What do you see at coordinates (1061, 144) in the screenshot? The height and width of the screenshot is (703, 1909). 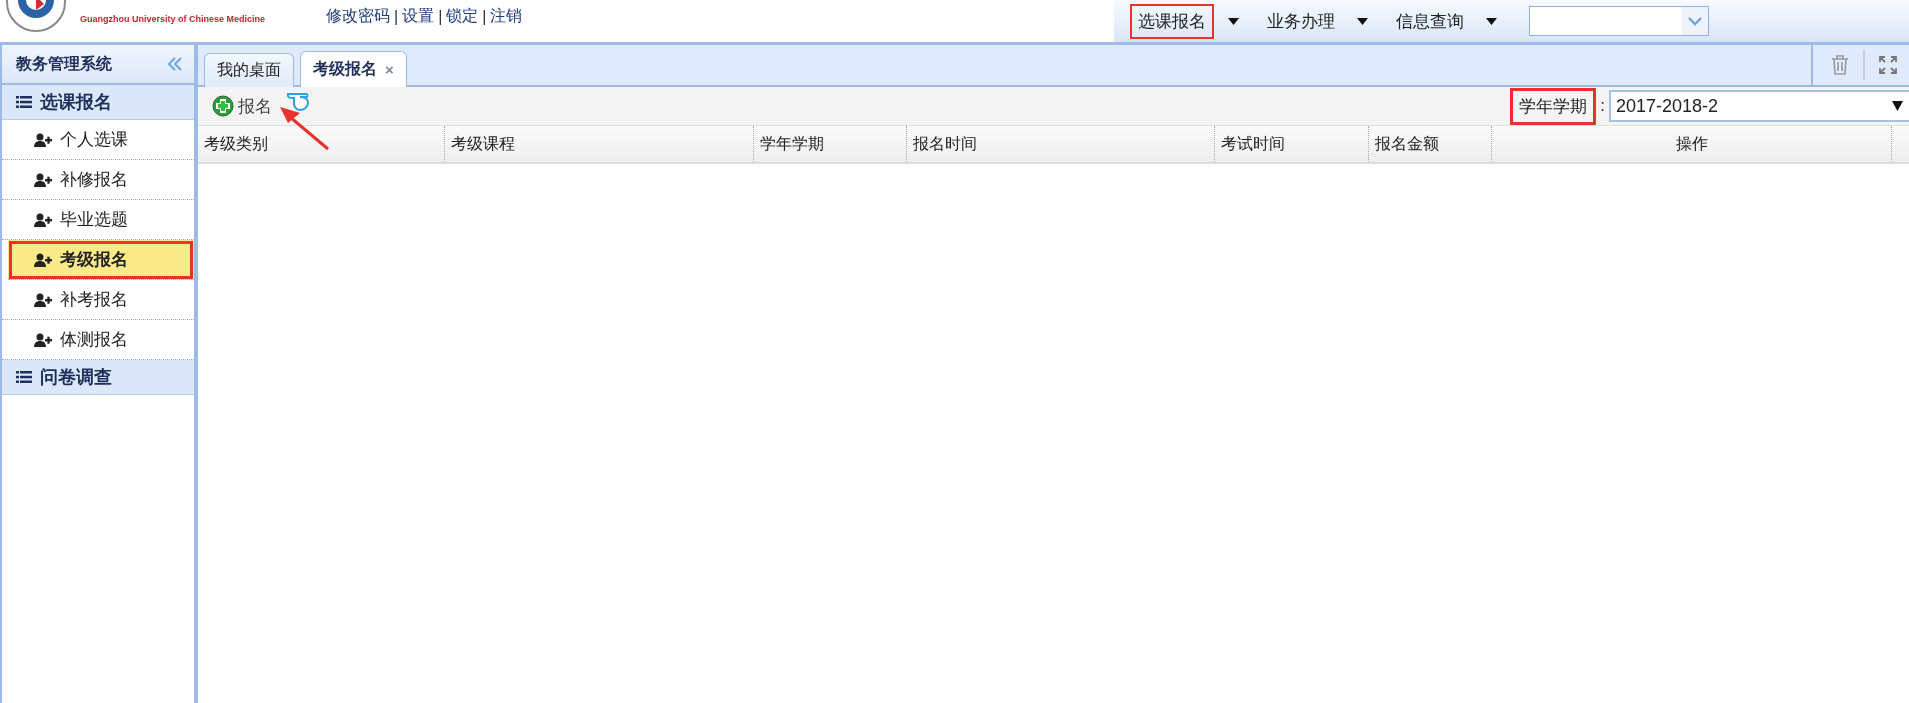 I see `column-header: 报名时间` at bounding box center [1061, 144].